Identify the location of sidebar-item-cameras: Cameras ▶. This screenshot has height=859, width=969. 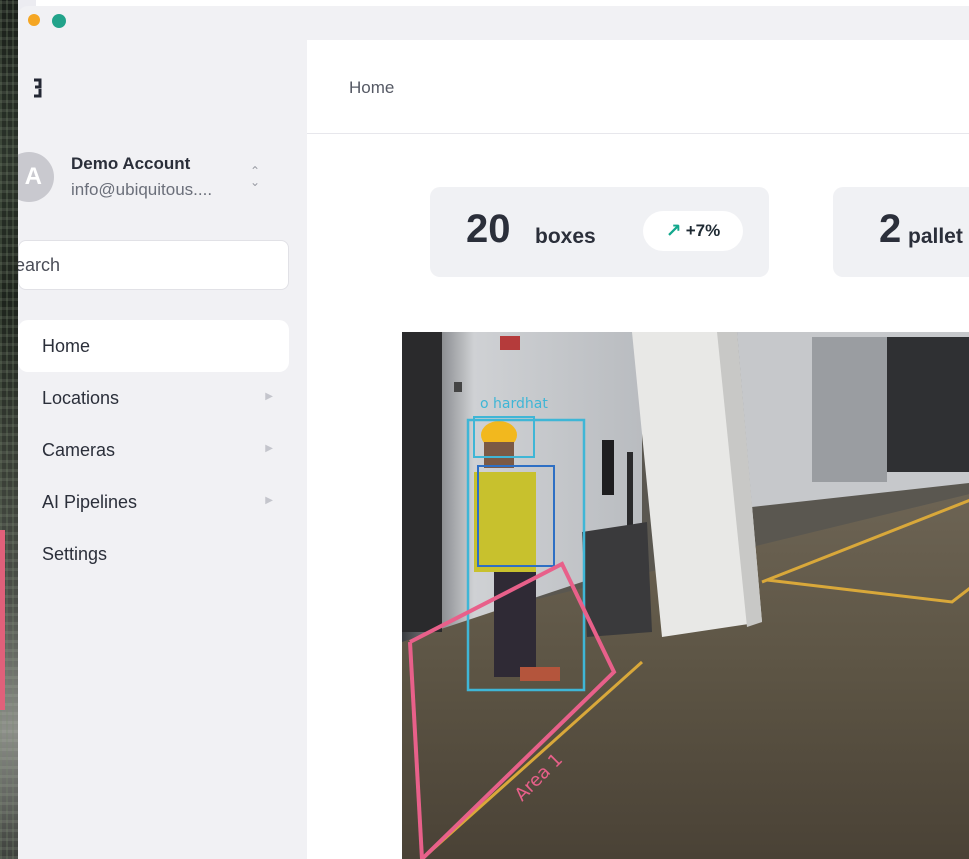
(153, 450).